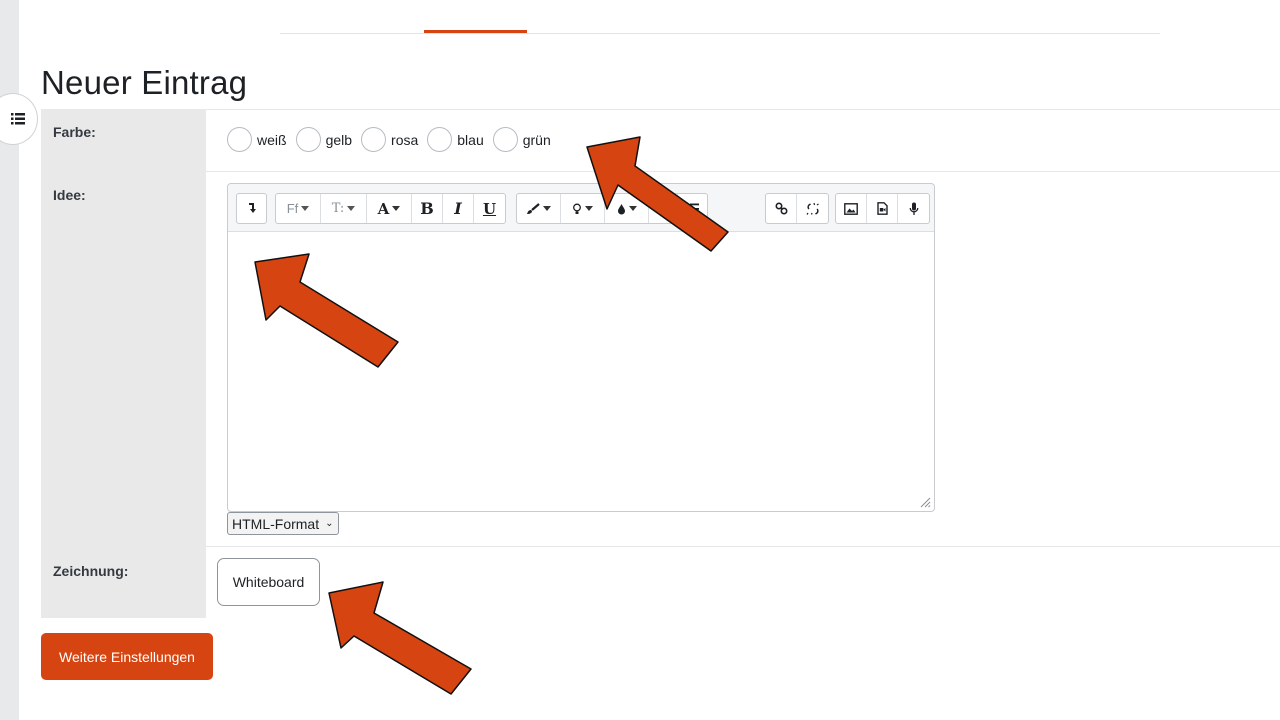  What do you see at coordinates (324, 139) in the screenshot?
I see `radio-option-gelb: gelb` at bounding box center [324, 139].